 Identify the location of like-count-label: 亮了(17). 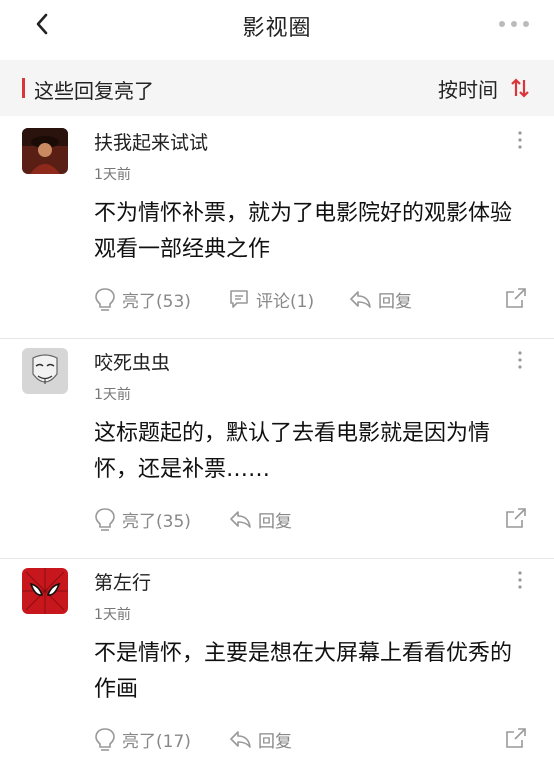
(156, 741).